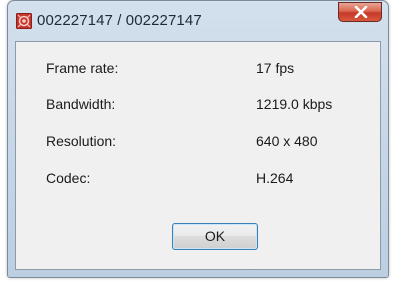 The width and height of the screenshot is (393, 282). I want to click on stat-value: H.264, so click(275, 178).